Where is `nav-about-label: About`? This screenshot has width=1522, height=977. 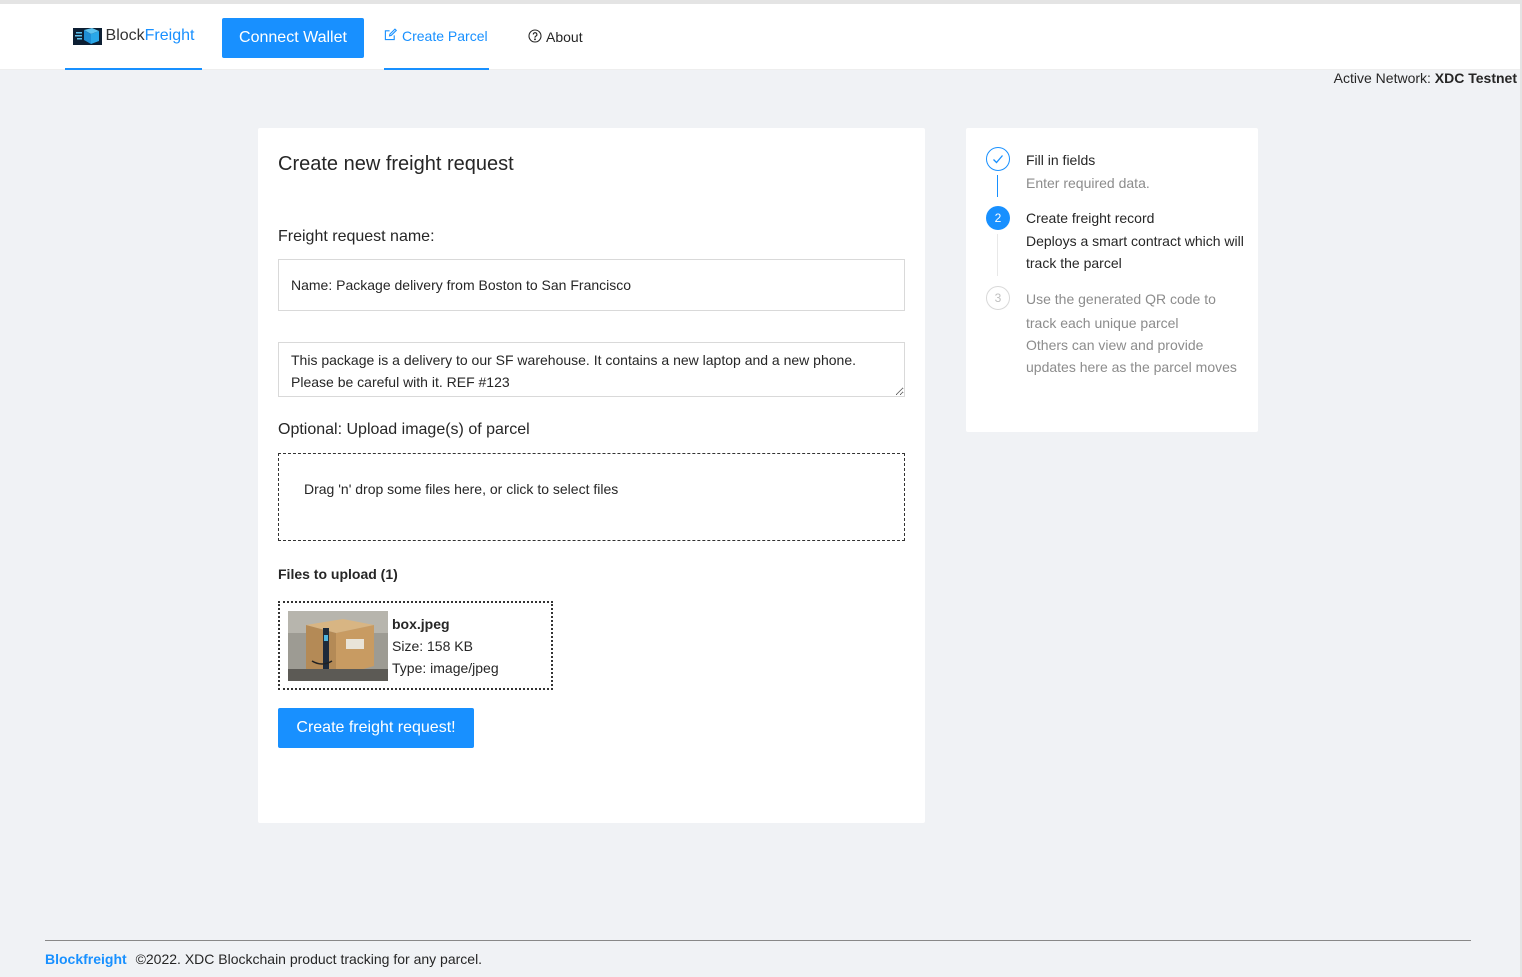
nav-about-label: About is located at coordinates (564, 37).